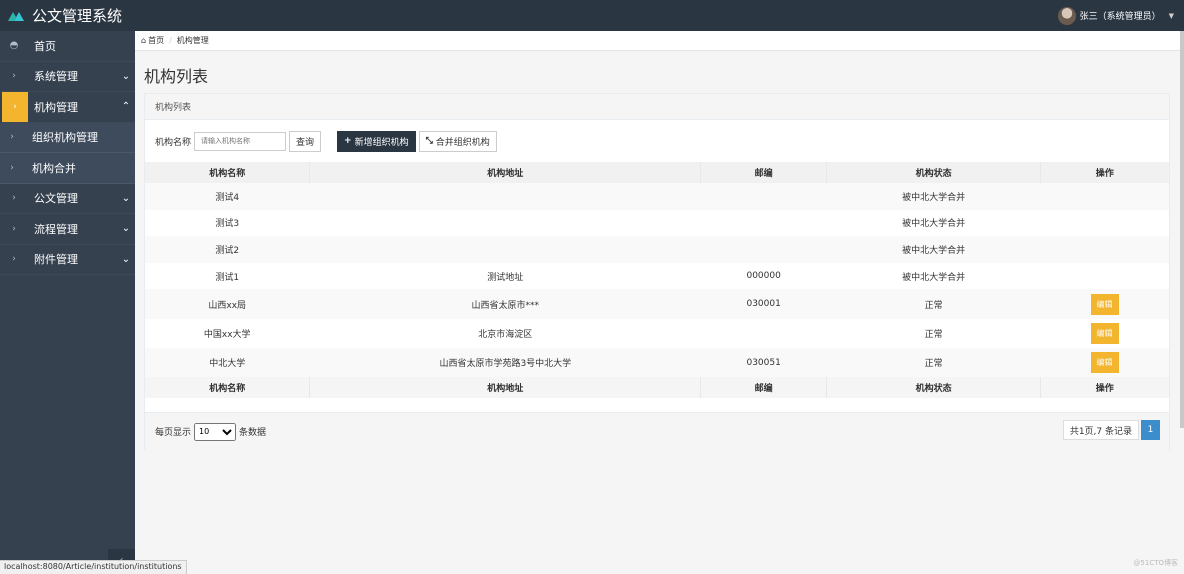 The width and height of the screenshot is (1184, 574). Describe the element at coordinates (193, 40) in the screenshot. I see `breadcrumb-current: 机构管理` at that location.